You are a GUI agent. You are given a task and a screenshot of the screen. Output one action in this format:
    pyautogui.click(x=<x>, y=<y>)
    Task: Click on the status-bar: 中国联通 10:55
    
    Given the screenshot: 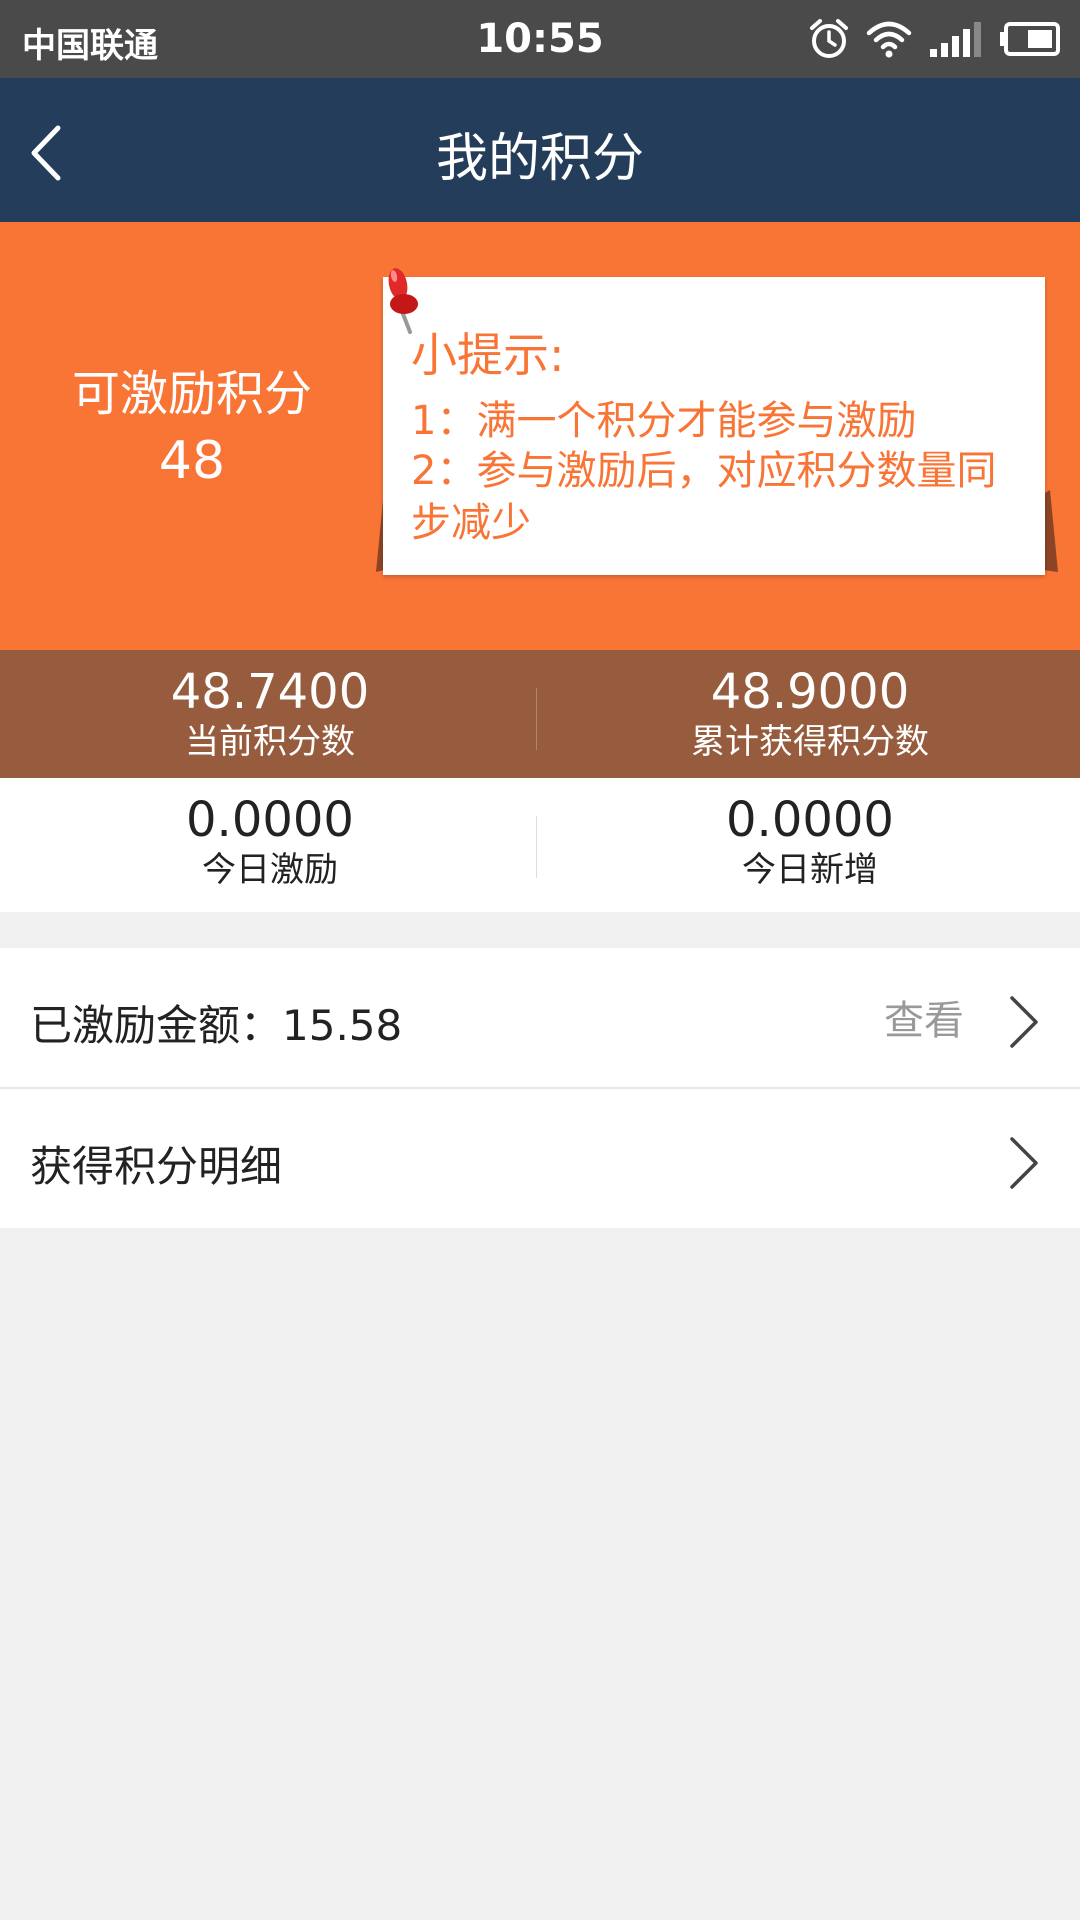 What is the action you would take?
    pyautogui.click(x=540, y=39)
    